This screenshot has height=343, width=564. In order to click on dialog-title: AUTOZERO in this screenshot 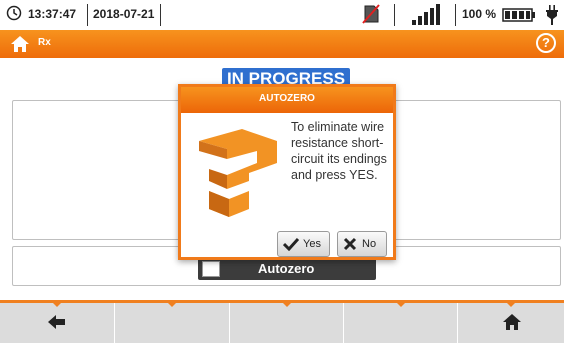, I will do `click(287, 100)`.